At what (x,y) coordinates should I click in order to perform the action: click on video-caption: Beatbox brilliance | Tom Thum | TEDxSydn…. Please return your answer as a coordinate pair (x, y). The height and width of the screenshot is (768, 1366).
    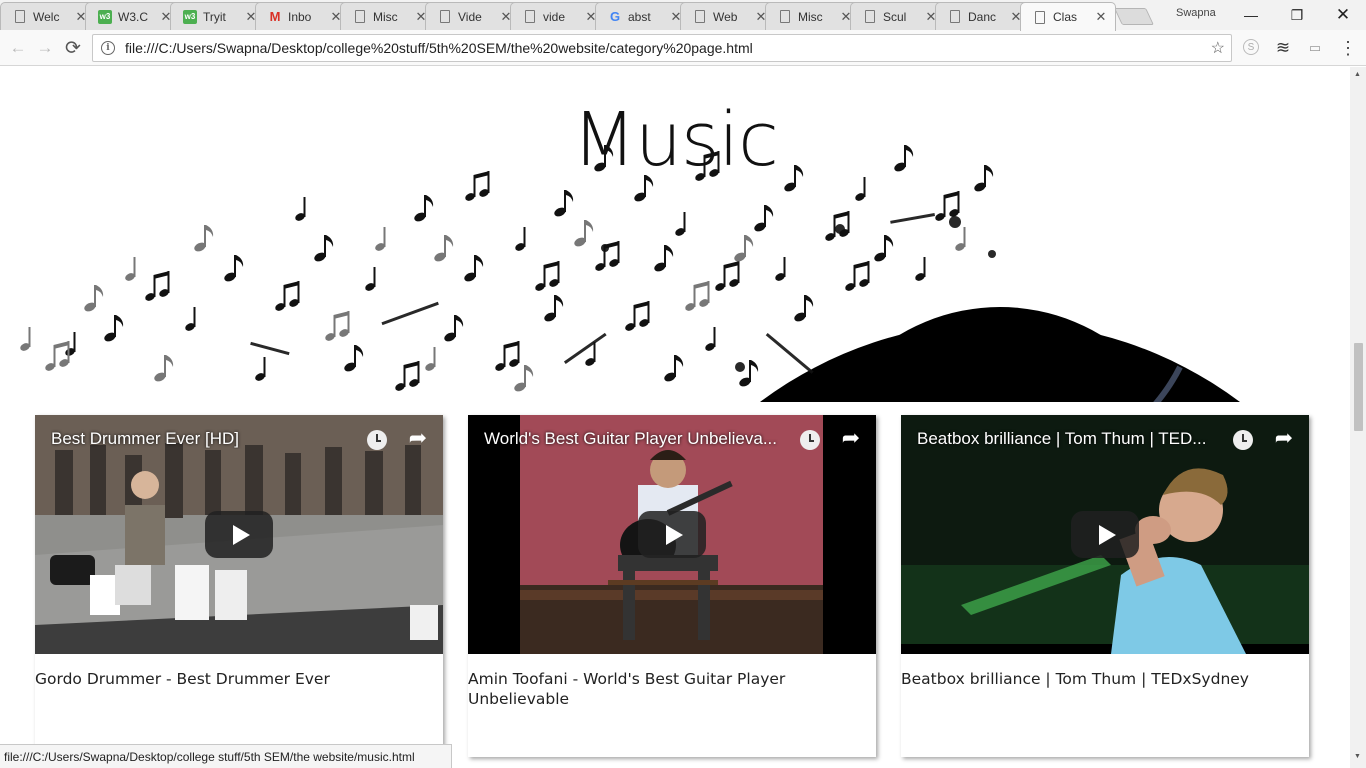
    Looking at the image, I should click on (1105, 679).